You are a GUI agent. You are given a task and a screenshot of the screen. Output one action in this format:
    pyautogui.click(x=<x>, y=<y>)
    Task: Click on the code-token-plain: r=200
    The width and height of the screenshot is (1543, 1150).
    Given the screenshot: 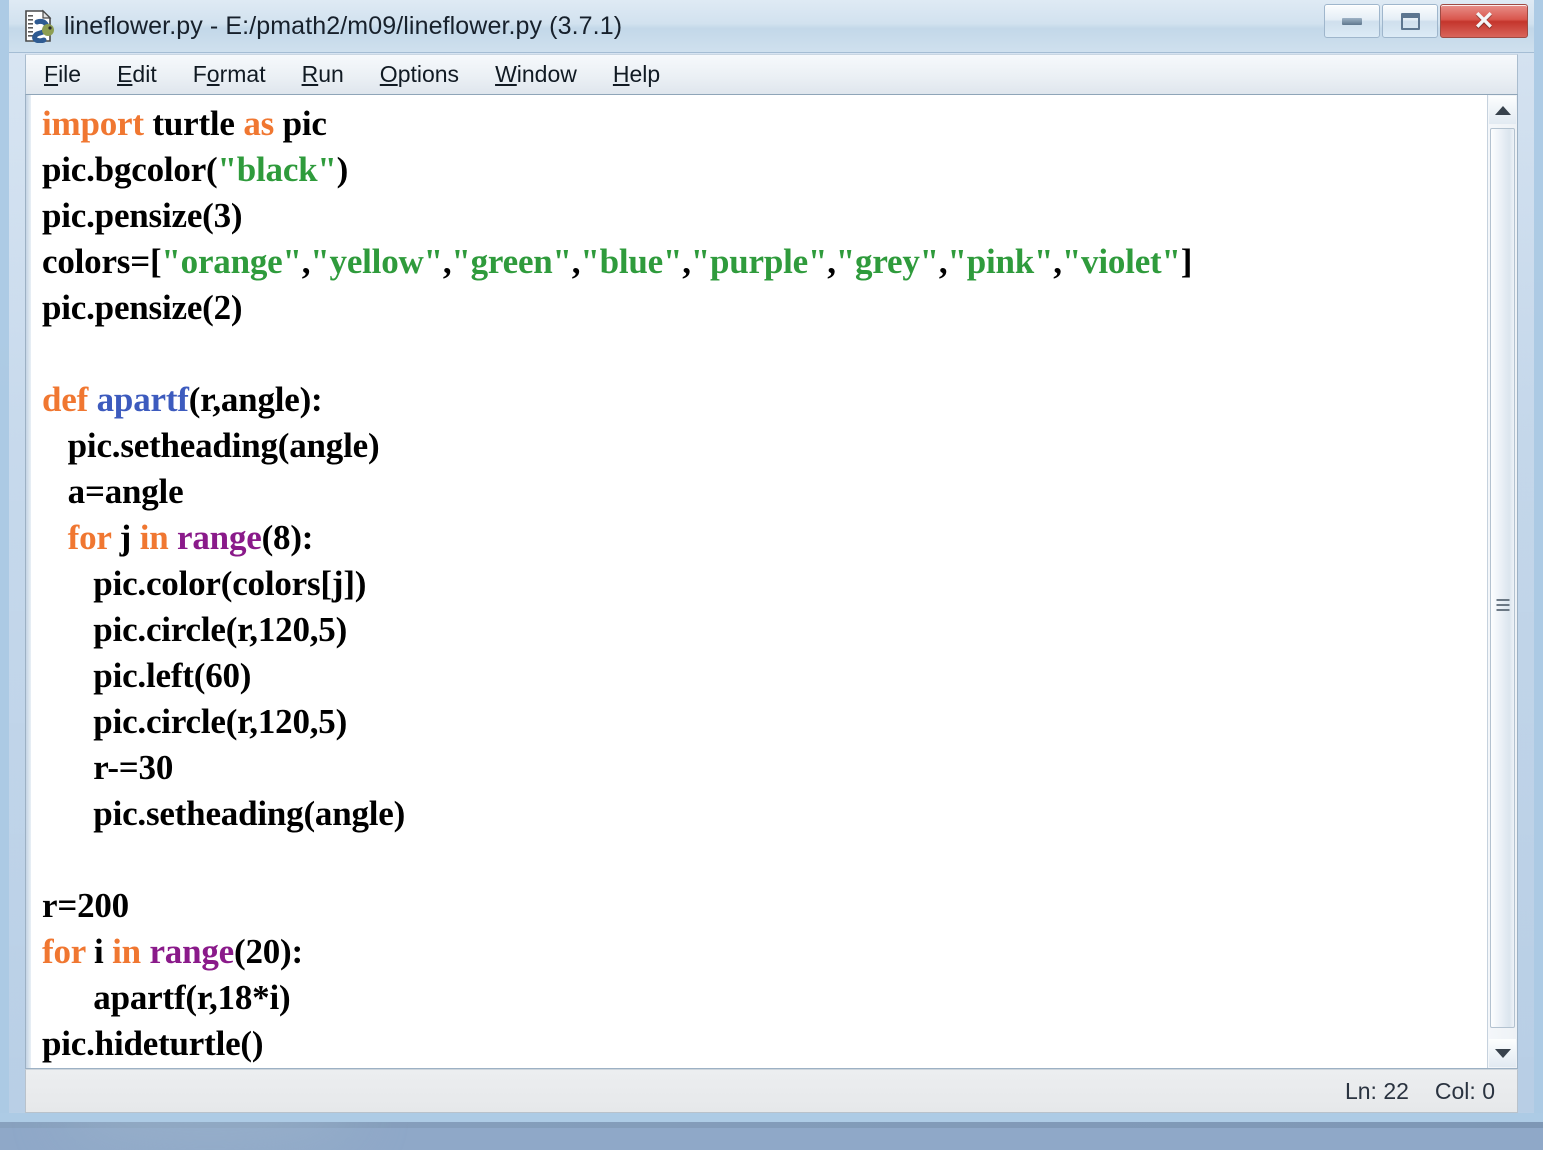 What is the action you would take?
    pyautogui.click(x=85, y=905)
    